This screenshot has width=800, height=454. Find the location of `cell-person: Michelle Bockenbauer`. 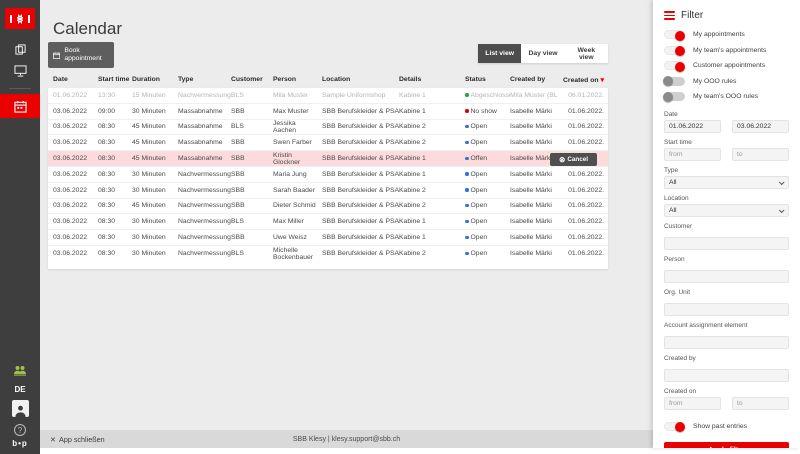

cell-person: Michelle Bockenbauer is located at coordinates (293, 253).